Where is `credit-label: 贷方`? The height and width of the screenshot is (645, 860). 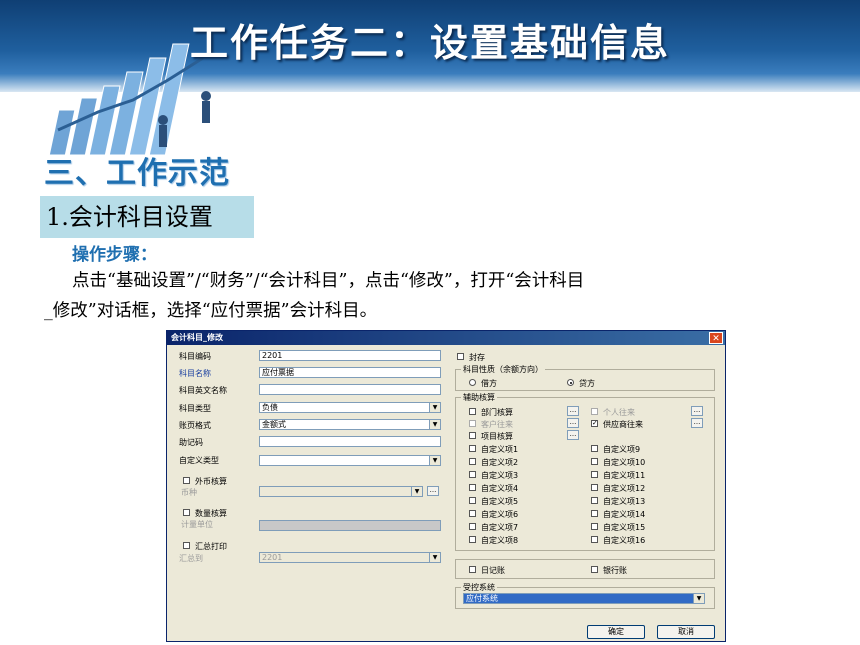 credit-label: 贷方 is located at coordinates (587, 383).